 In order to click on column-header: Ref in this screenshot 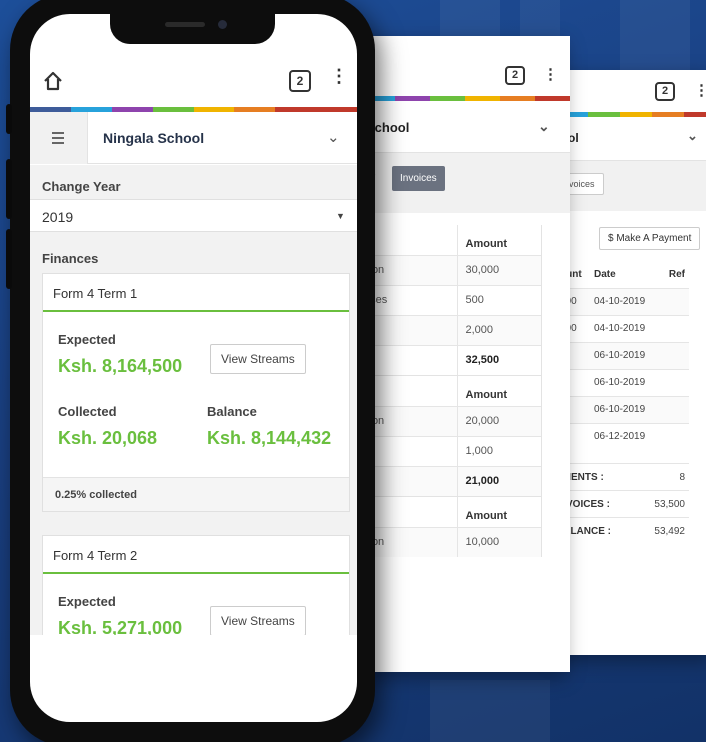, I will do `click(676, 274)`.